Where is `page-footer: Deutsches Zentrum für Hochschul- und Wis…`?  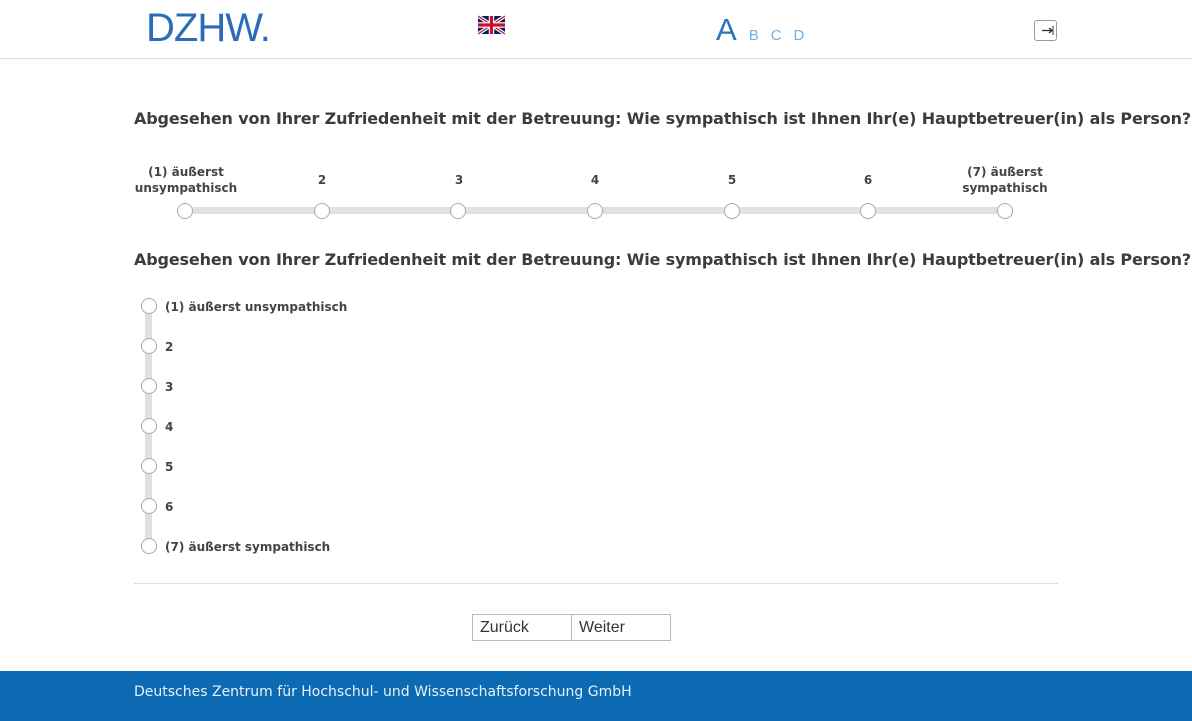 page-footer: Deutsches Zentrum für Hochschul- und Wis… is located at coordinates (596, 696).